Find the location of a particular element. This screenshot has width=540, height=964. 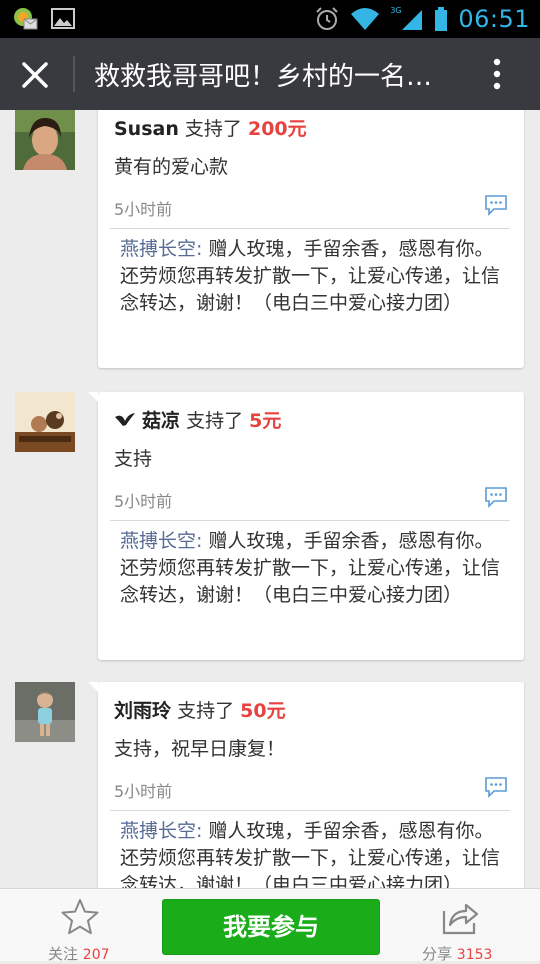

donation-header: 刘雨玲 支持了 50元 is located at coordinates (200, 709).